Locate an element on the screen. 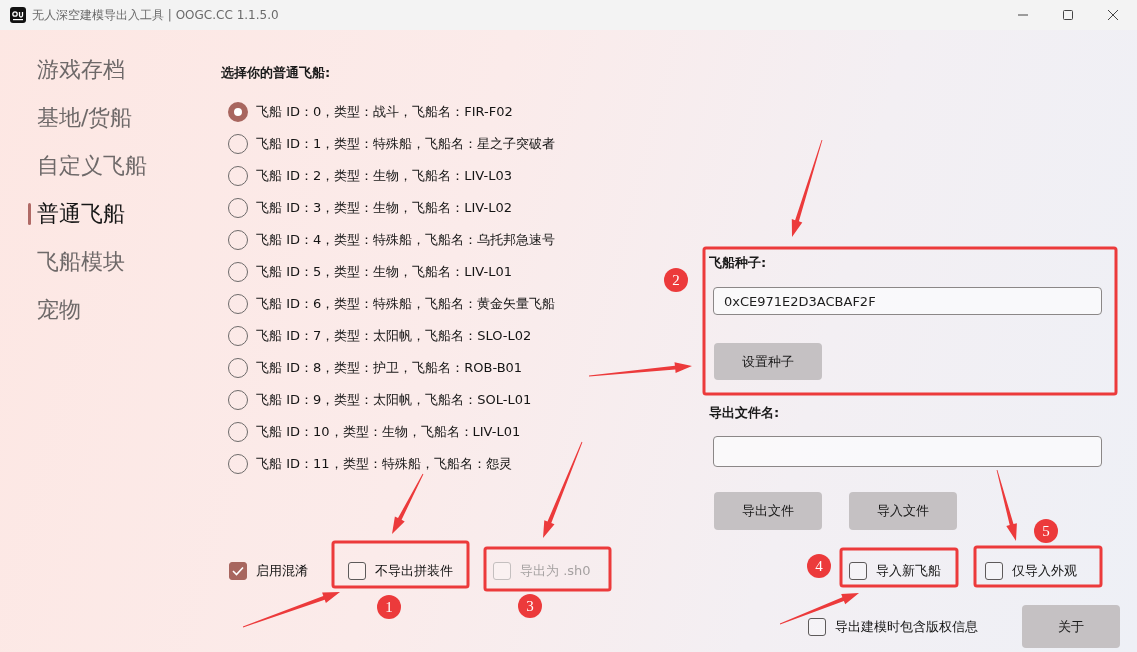 This screenshot has width=1137, height=652. radio-label: 飞船 ID：9，类型：太阳帆，飞船名：SOL-L01 is located at coordinates (394, 400).